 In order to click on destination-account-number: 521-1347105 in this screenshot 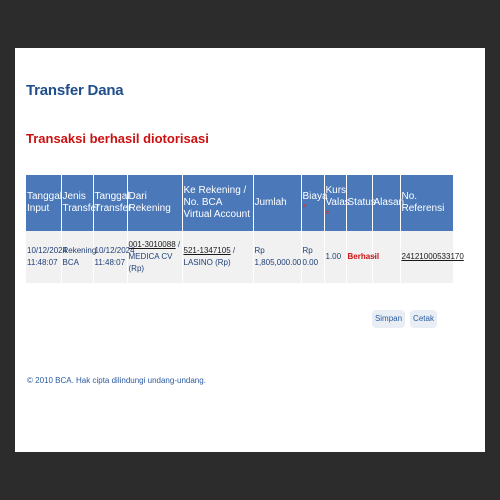, I will do `click(207, 250)`.